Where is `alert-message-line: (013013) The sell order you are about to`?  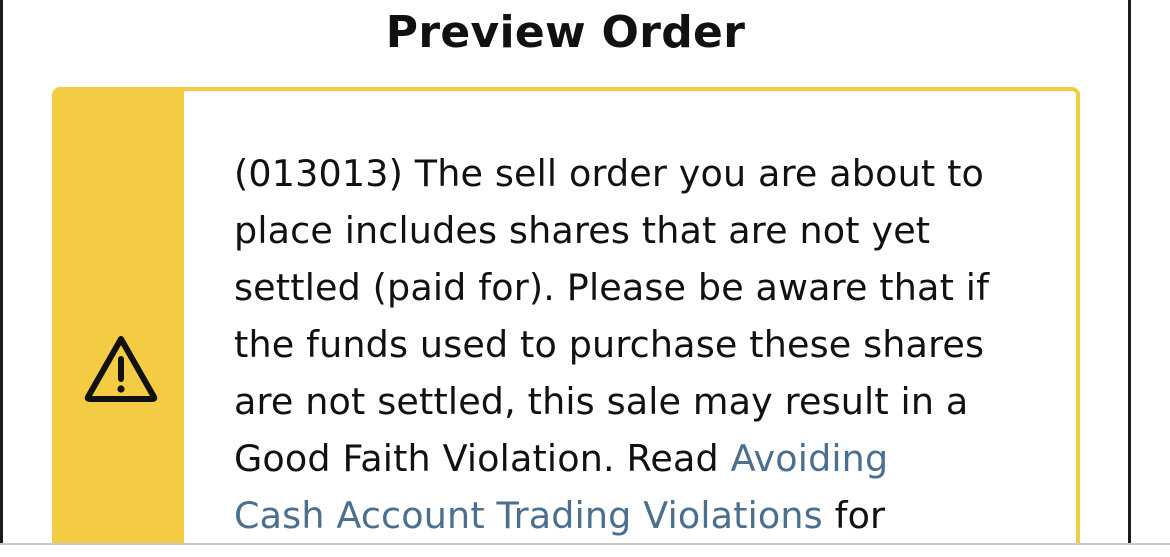
alert-message-line: (013013) The sell order you are about to is located at coordinates (609, 173).